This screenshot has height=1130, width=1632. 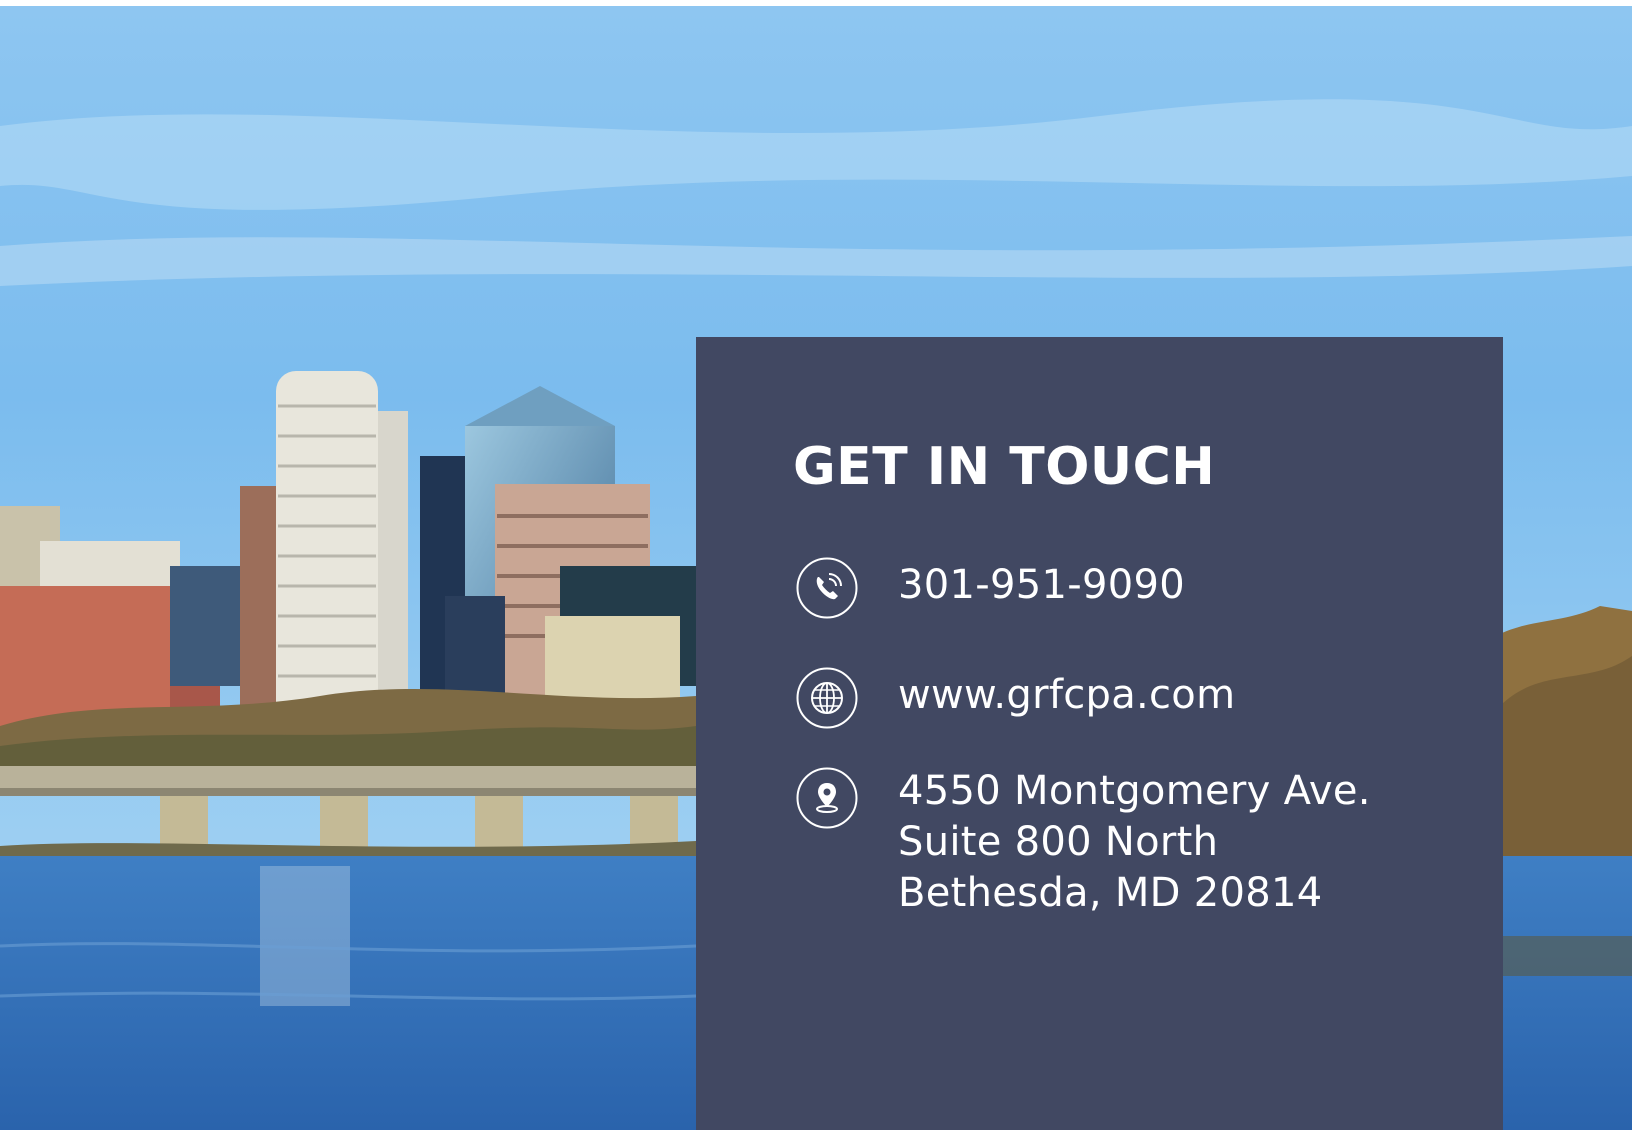 What do you see at coordinates (827, 698) in the screenshot?
I see `globe-icon` at bounding box center [827, 698].